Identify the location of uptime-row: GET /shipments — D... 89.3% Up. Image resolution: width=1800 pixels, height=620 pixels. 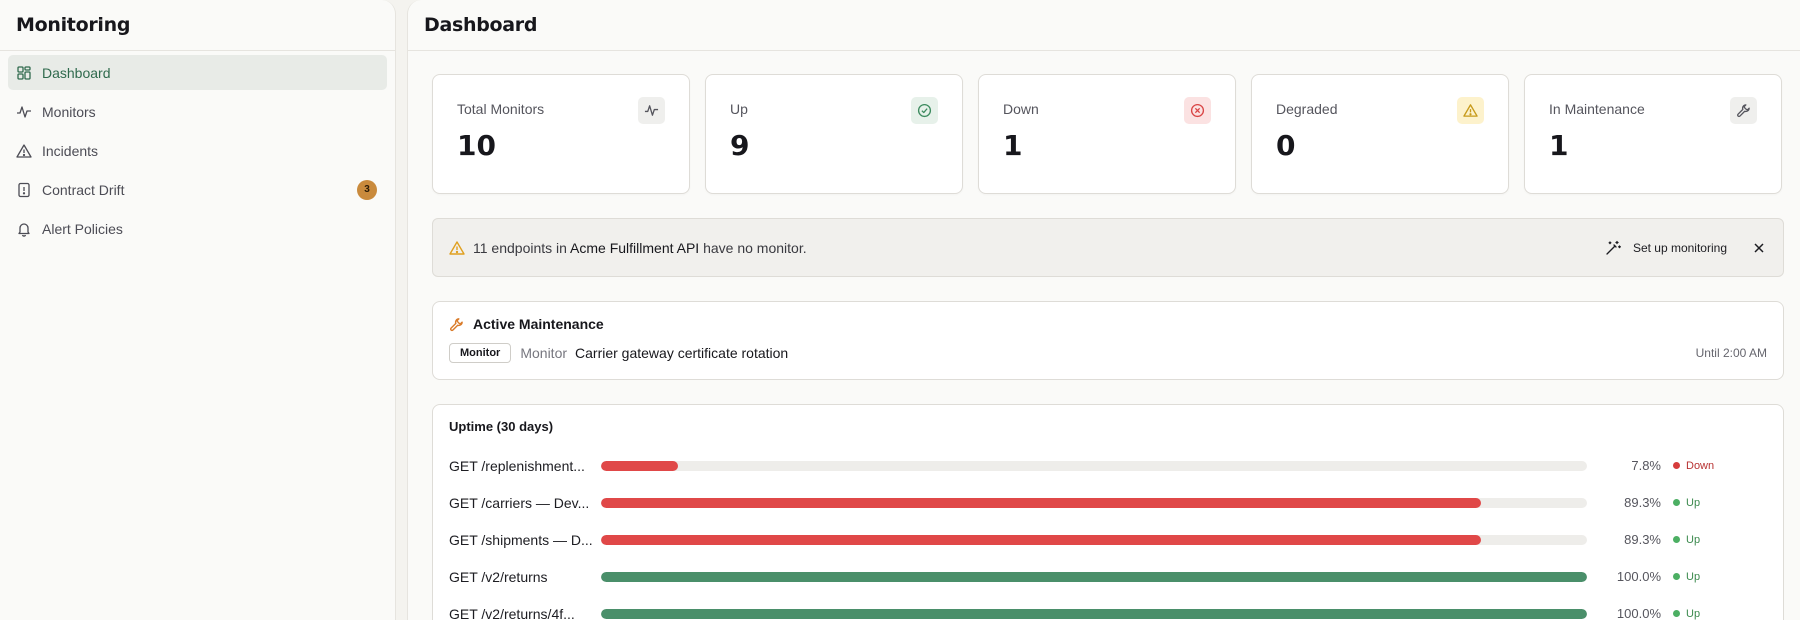
(1108, 539).